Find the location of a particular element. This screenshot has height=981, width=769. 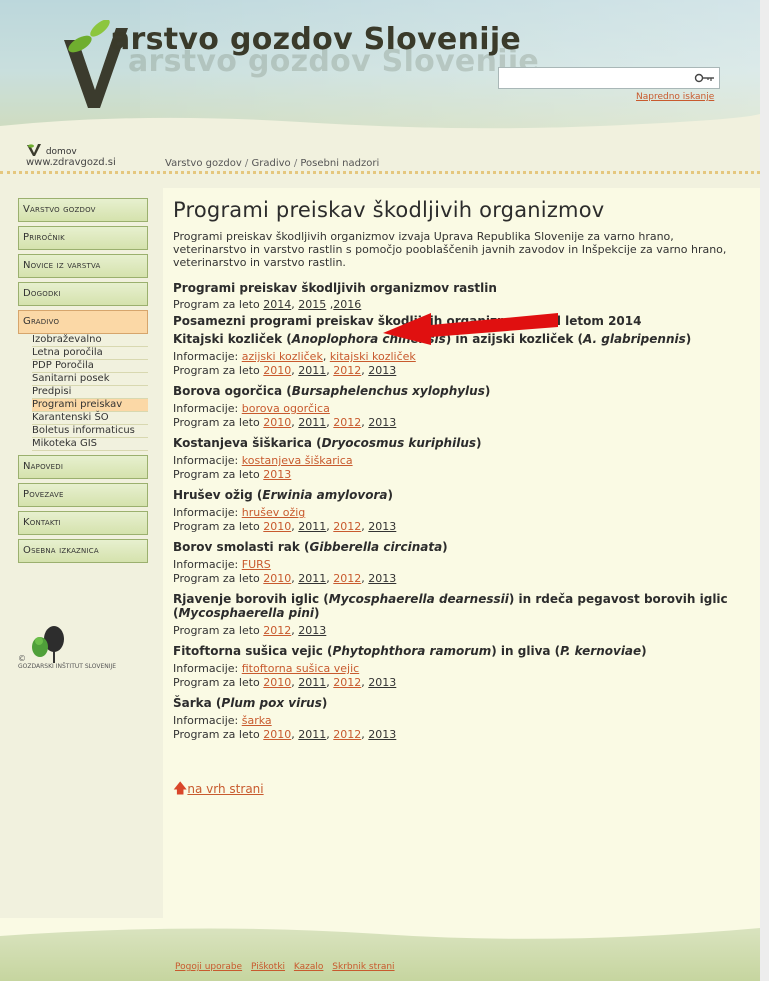

breadcrumb-item: Gradivo is located at coordinates (270, 163).